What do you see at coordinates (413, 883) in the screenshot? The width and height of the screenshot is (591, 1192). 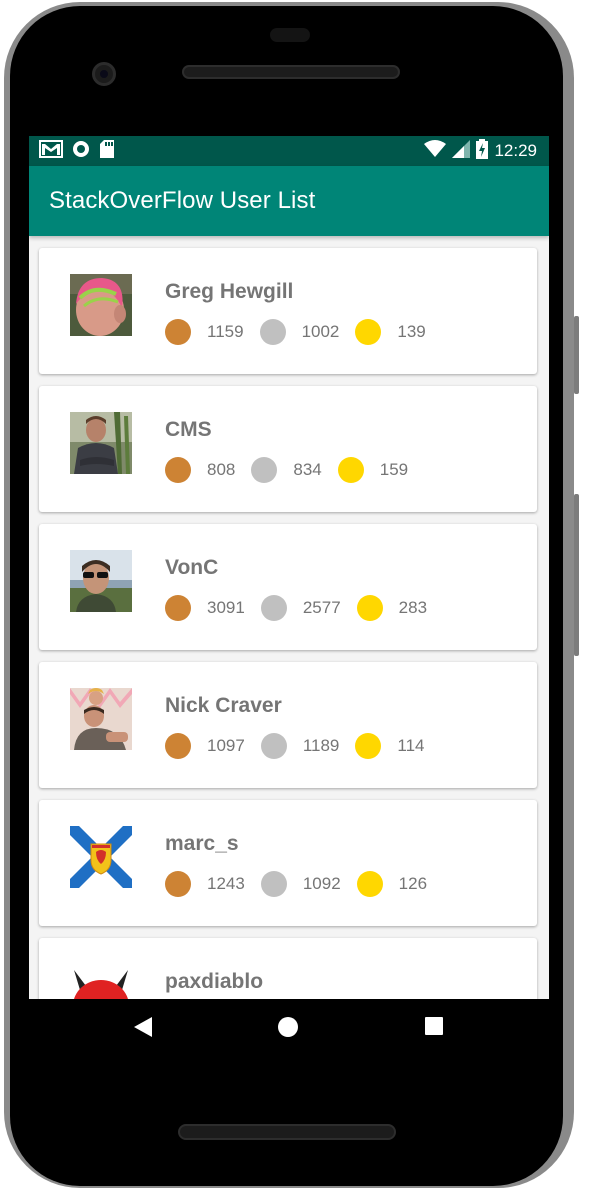 I see `gold-count: 126` at bounding box center [413, 883].